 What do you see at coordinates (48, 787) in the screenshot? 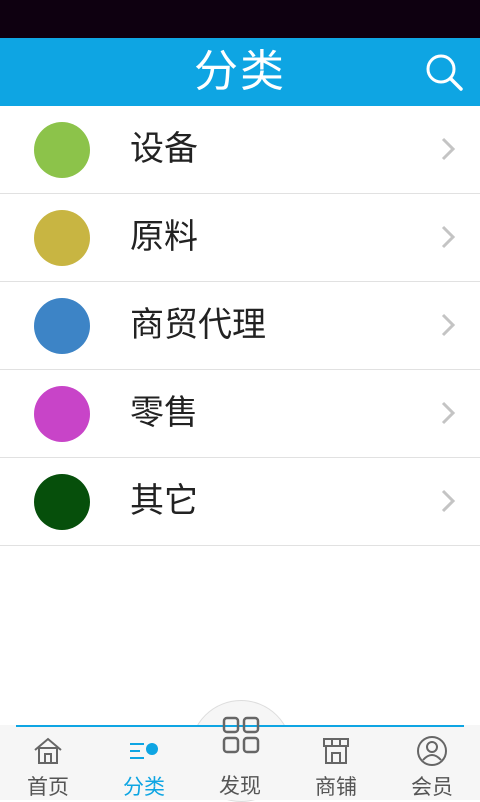
I see `tab-label: 首页` at bounding box center [48, 787].